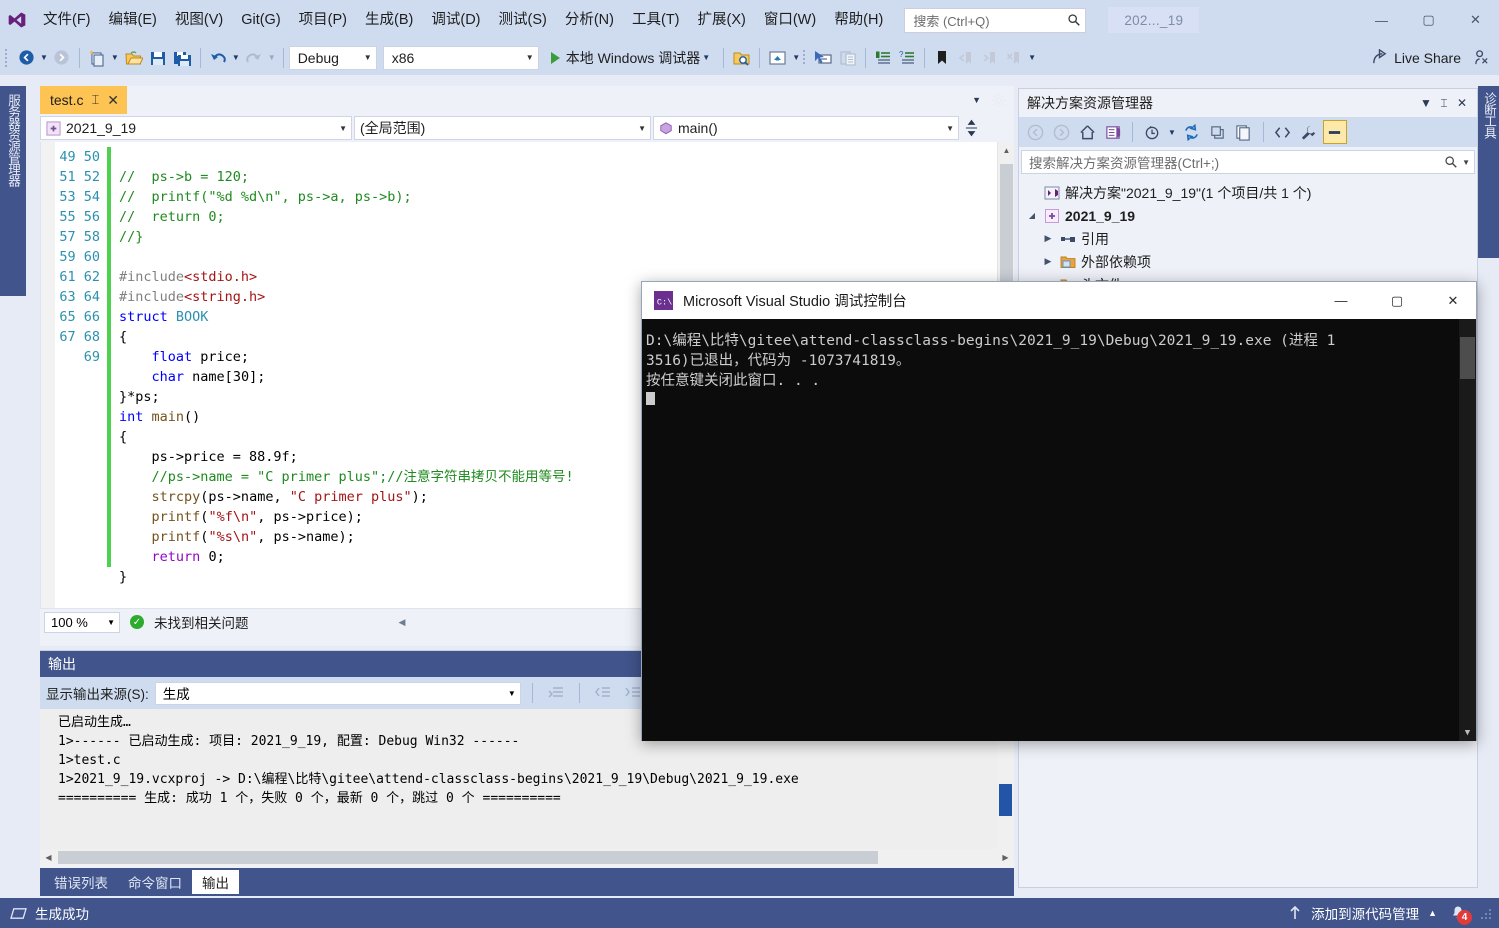 This screenshot has height=928, width=1499. Describe the element at coordinates (272, 57) in the screenshot. I see `redo-dropdown-icon: ▼` at that location.